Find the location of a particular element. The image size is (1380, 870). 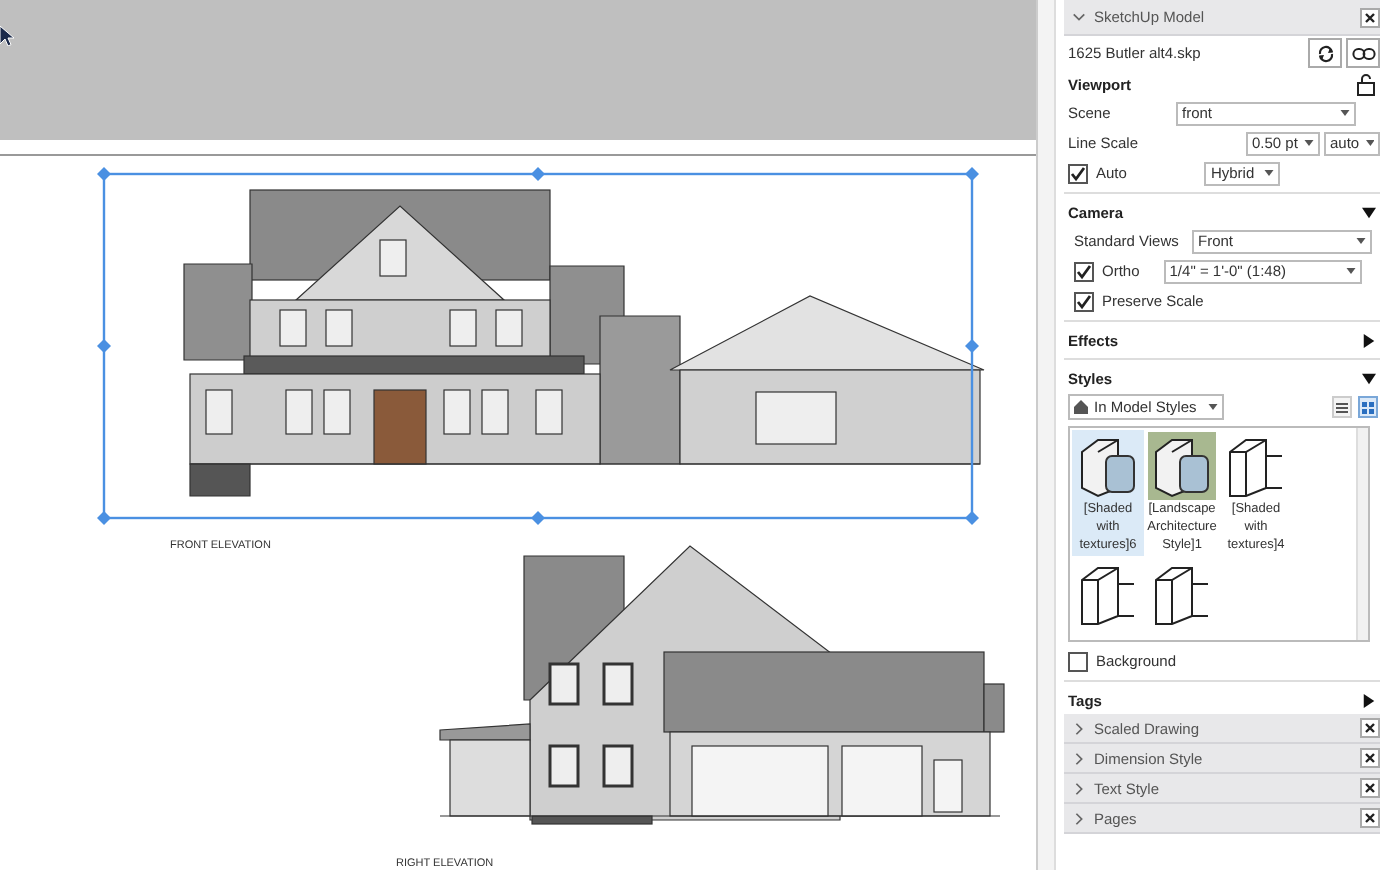

chevron-down-icon is located at coordinates (1079, 17).